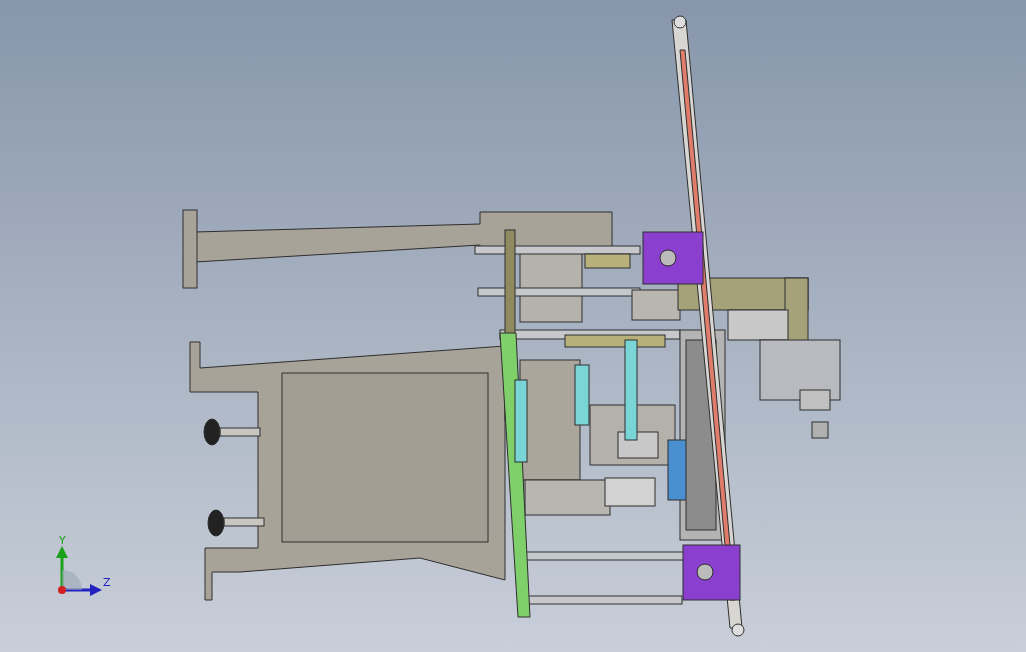 The image size is (1026, 652). What do you see at coordinates (107, 582) in the screenshot?
I see `z-axis-label: Z` at bounding box center [107, 582].